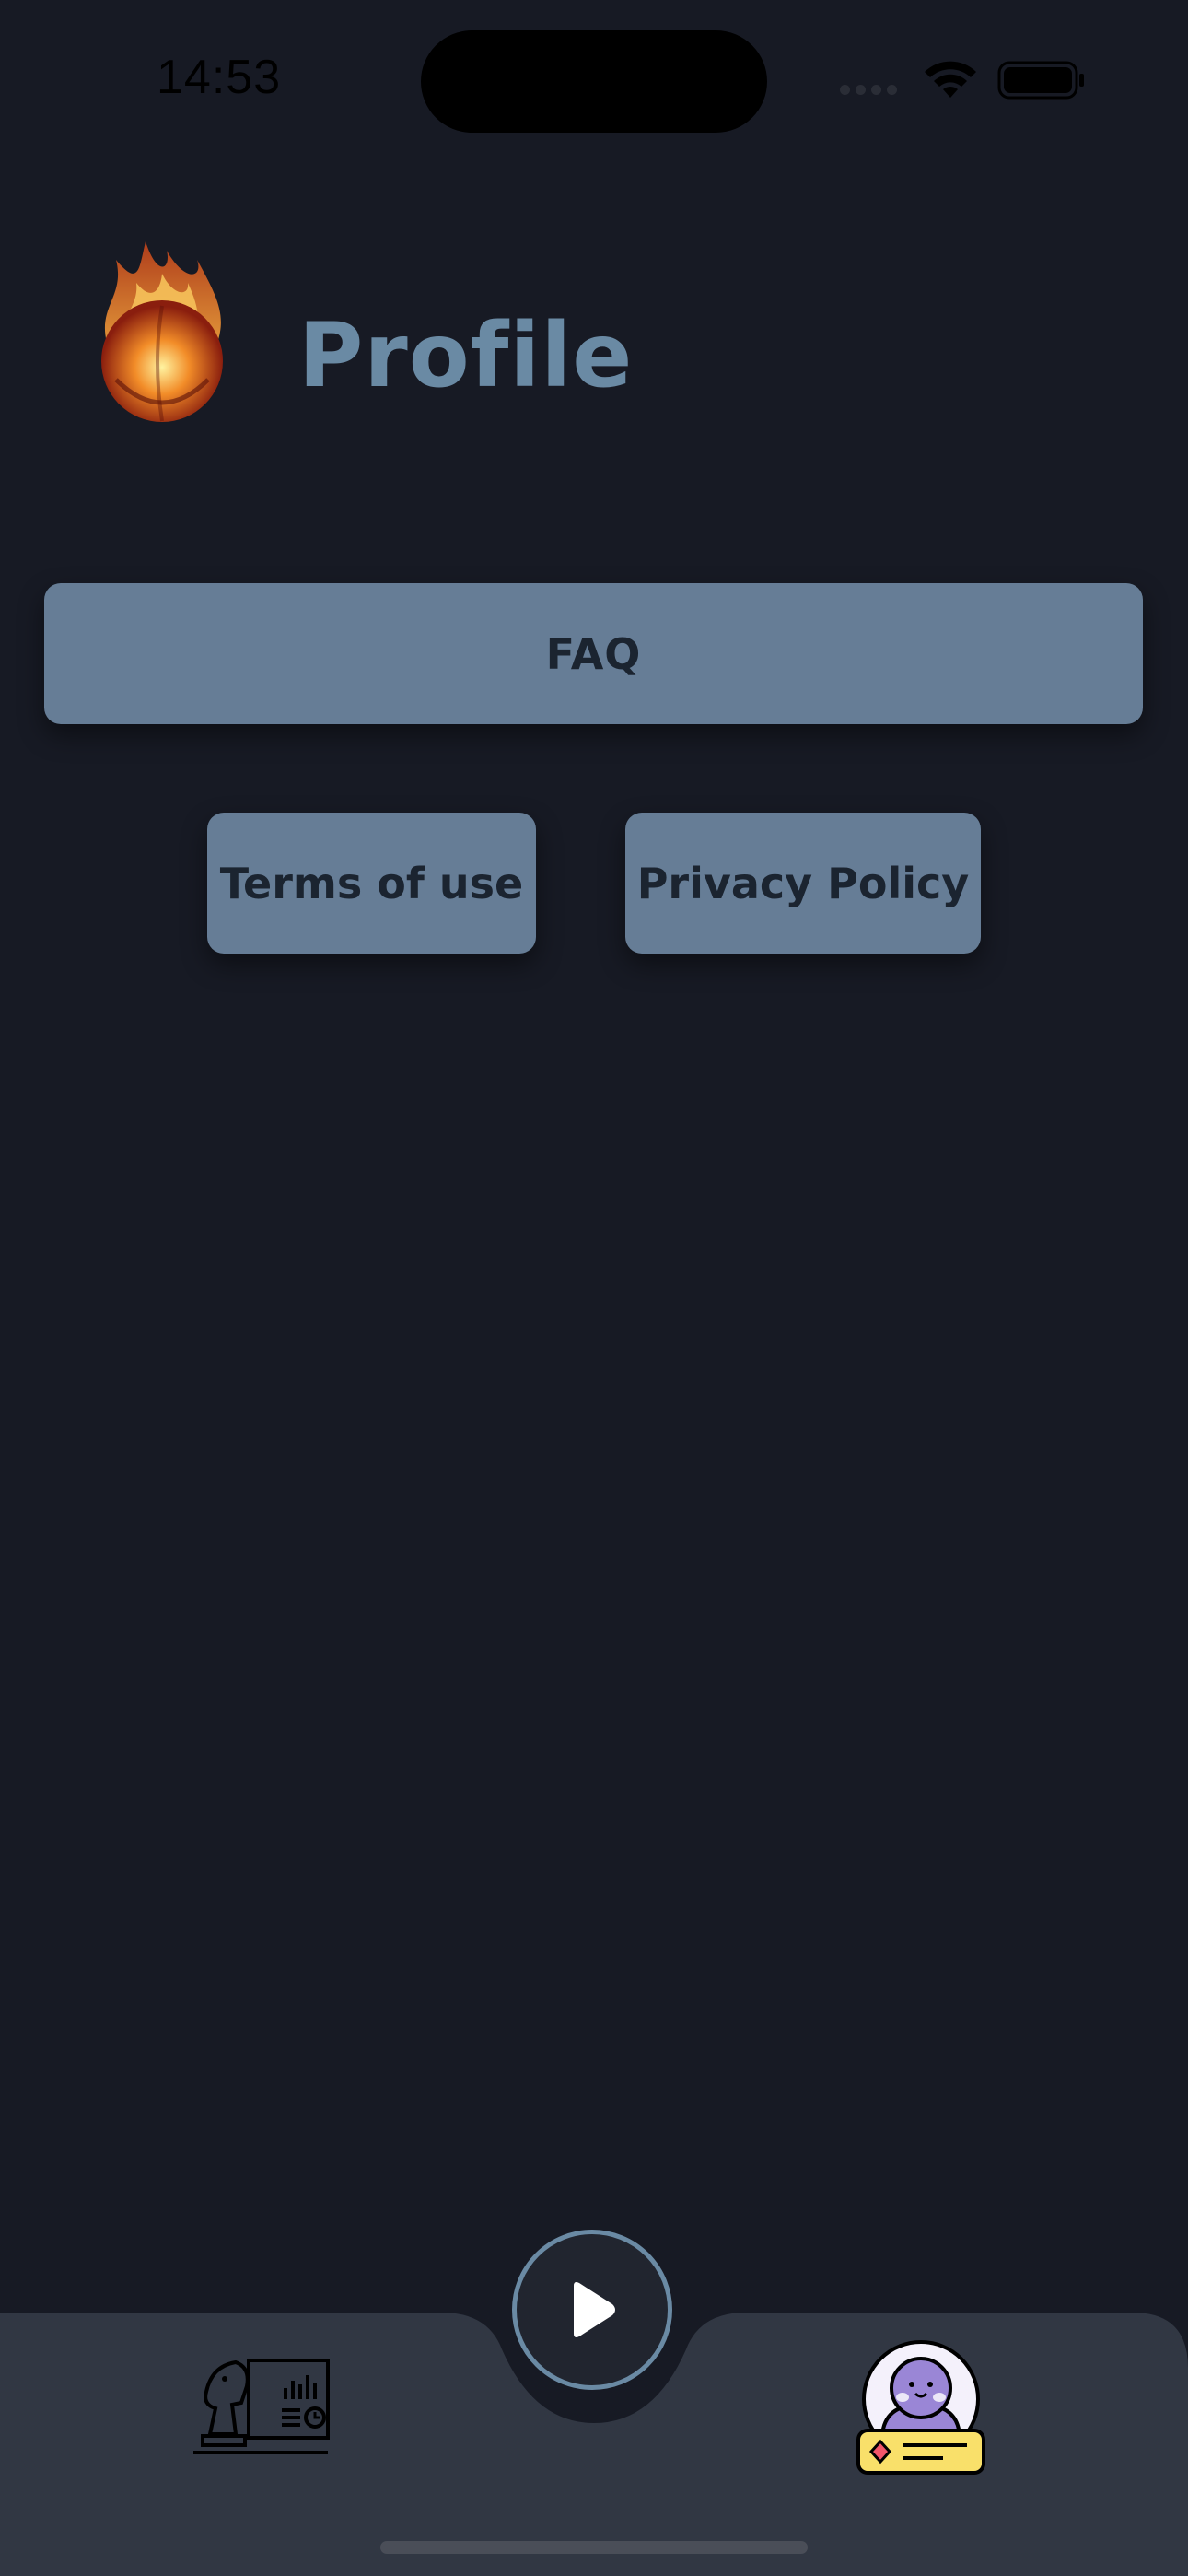 The height and width of the screenshot is (2576, 1188). Describe the element at coordinates (594, 2547) in the screenshot. I see `home-indicator` at that location.